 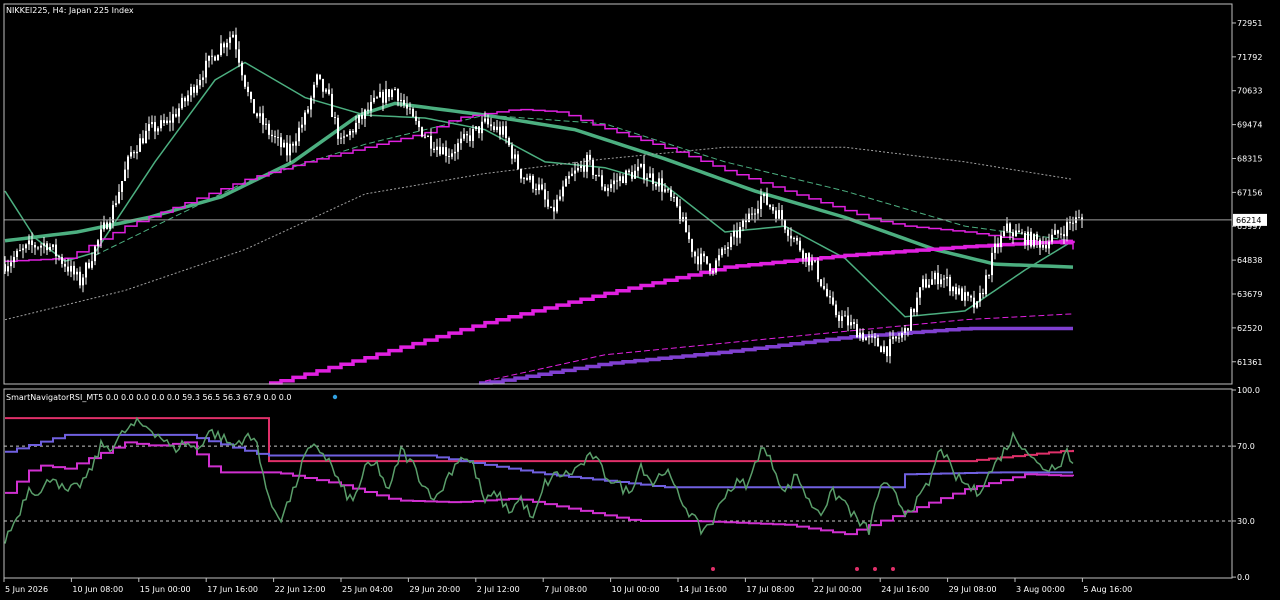 What do you see at coordinates (165, 589) in the screenshot?
I see `time-tick-label: 15 Jun 00:00` at bounding box center [165, 589].